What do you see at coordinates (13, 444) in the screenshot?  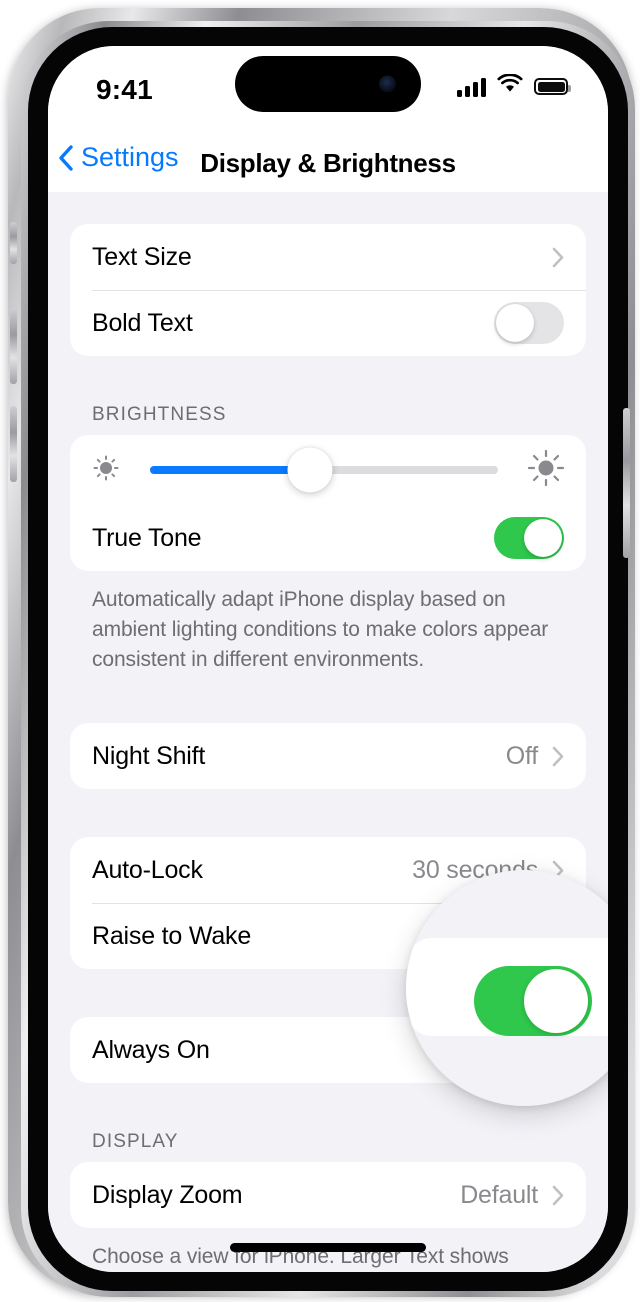 I see `volume-down-button` at bounding box center [13, 444].